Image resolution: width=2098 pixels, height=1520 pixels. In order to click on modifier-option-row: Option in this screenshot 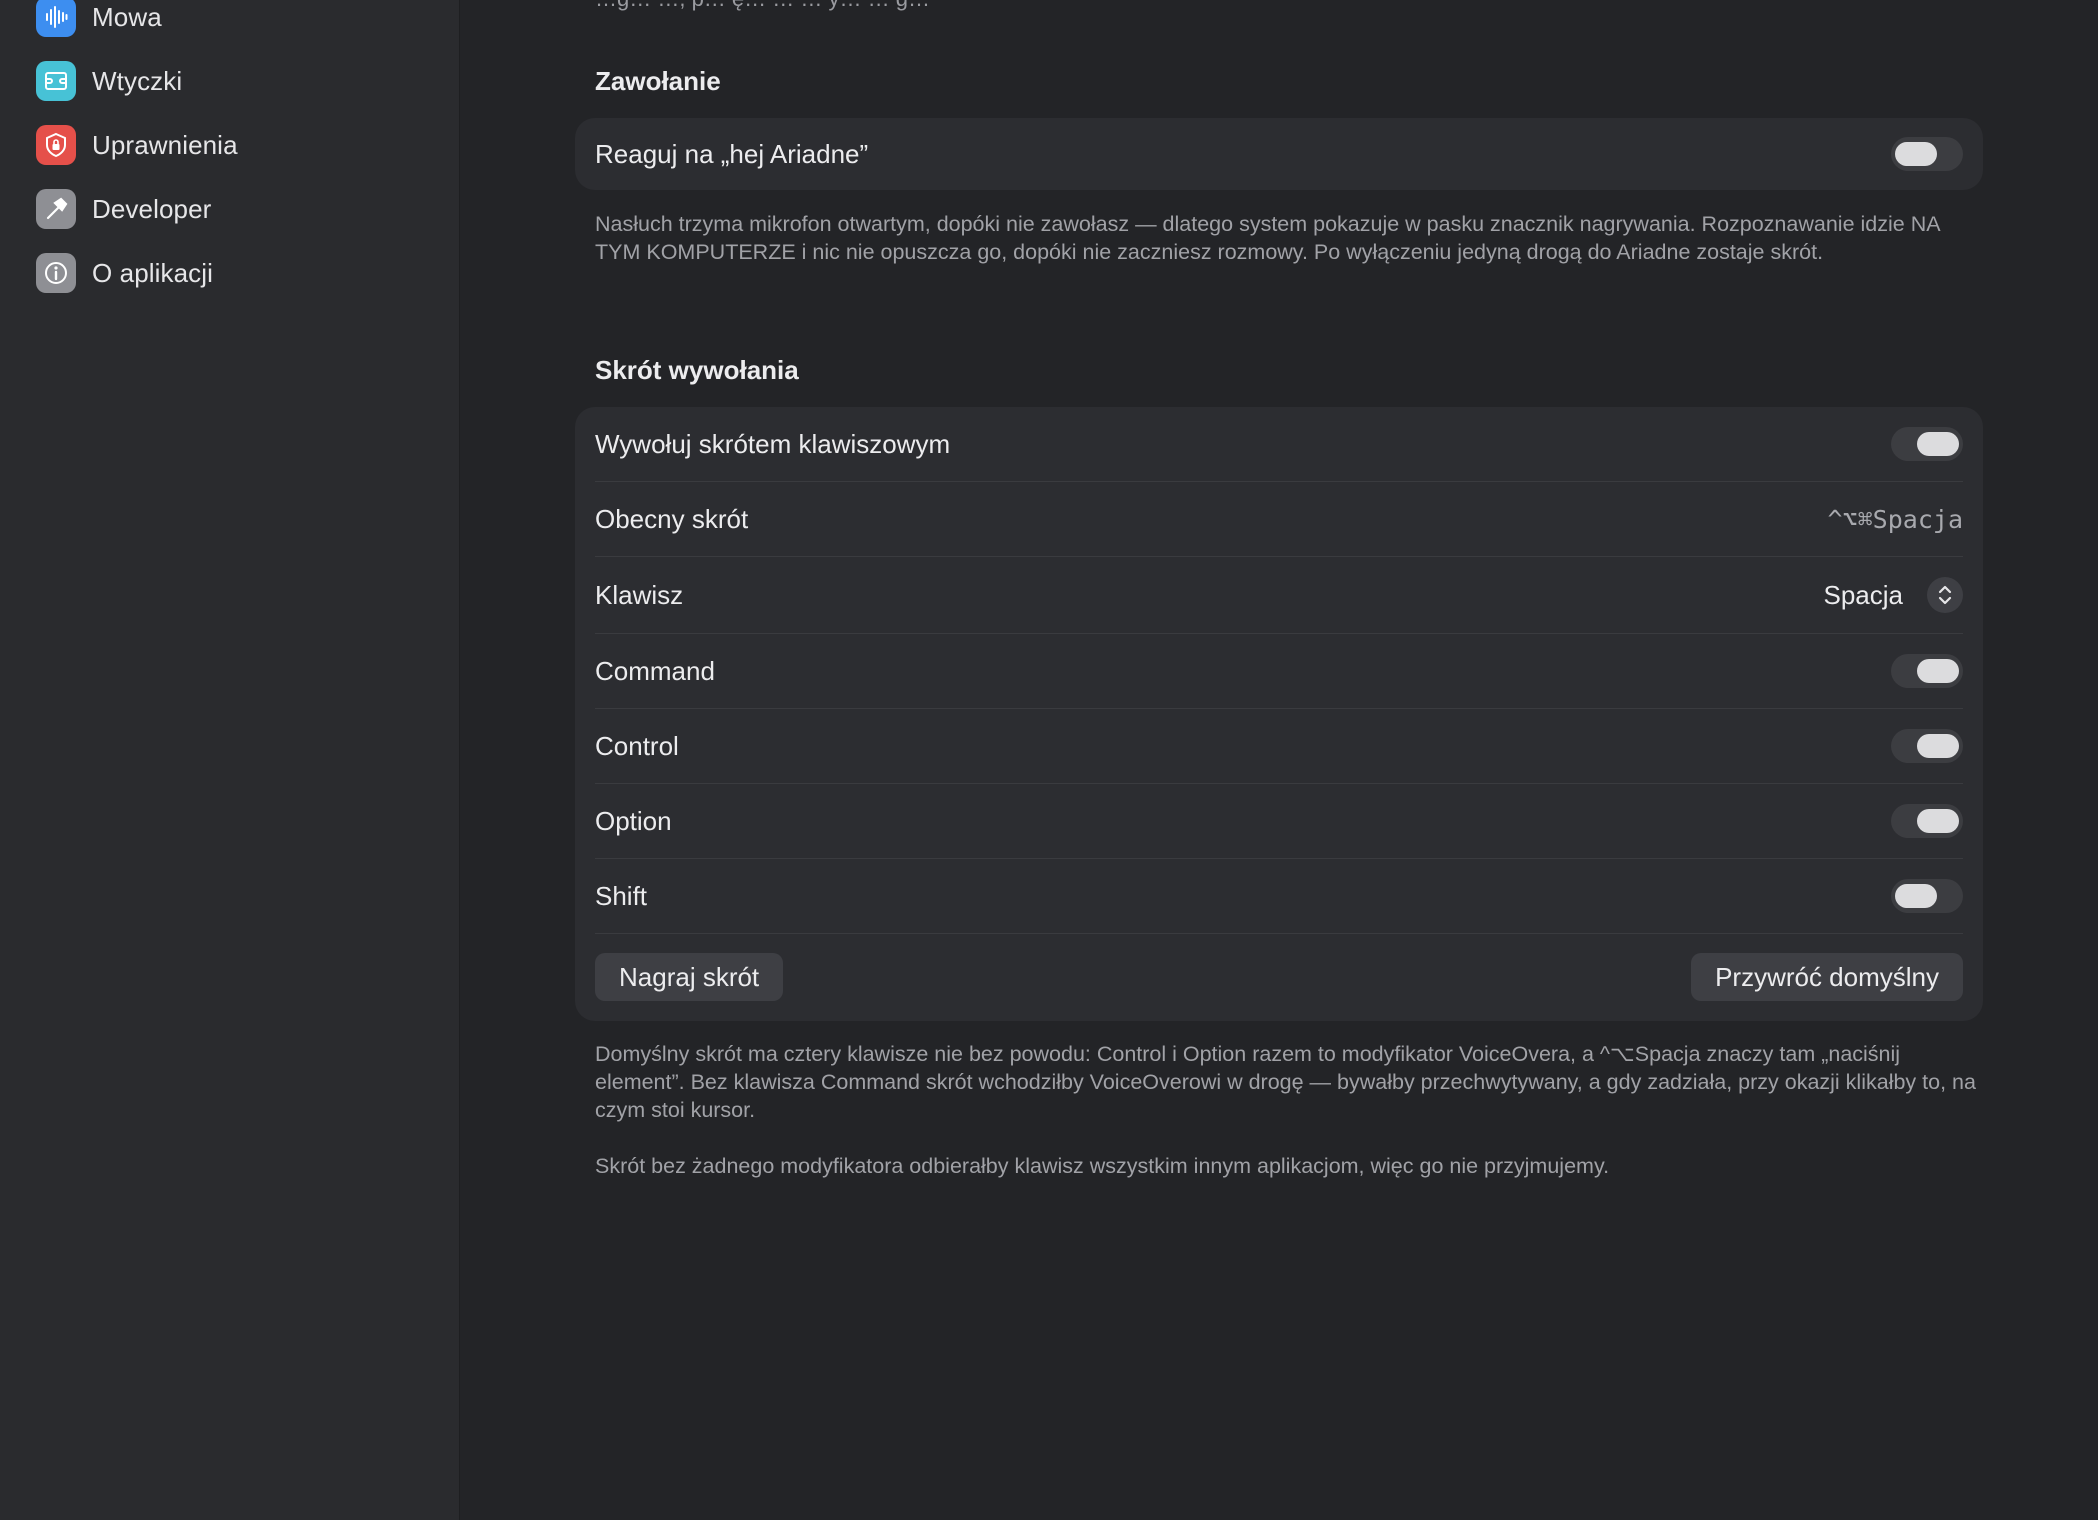, I will do `click(1279, 821)`.